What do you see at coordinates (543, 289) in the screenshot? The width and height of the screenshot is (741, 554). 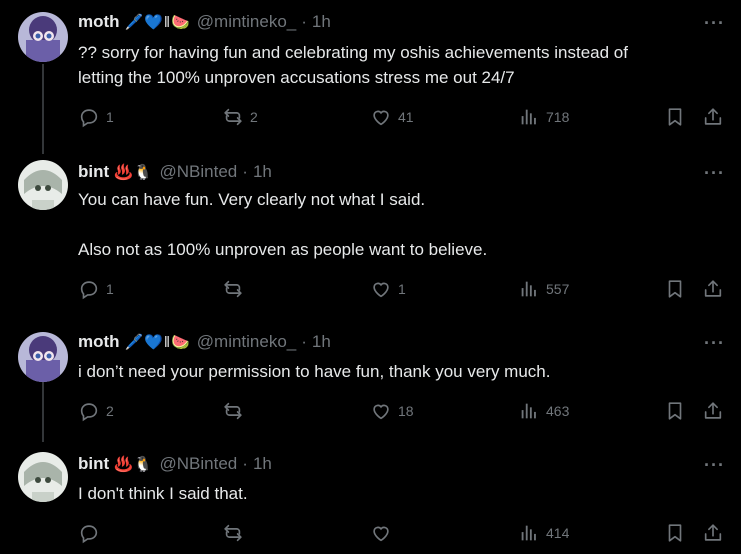 I see `views-button: 557` at bounding box center [543, 289].